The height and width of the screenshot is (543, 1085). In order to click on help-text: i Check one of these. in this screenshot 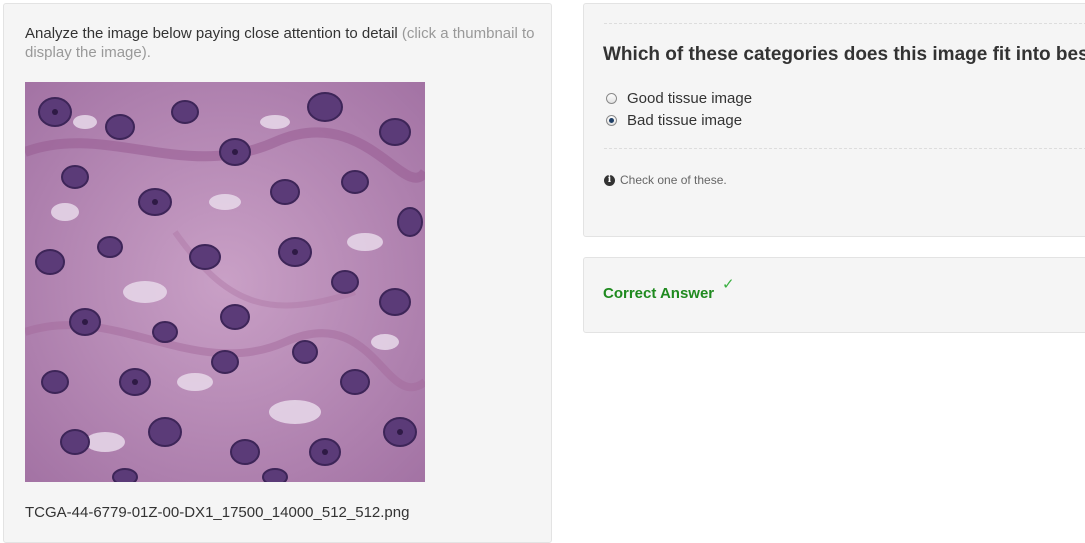, I will do `click(665, 180)`.